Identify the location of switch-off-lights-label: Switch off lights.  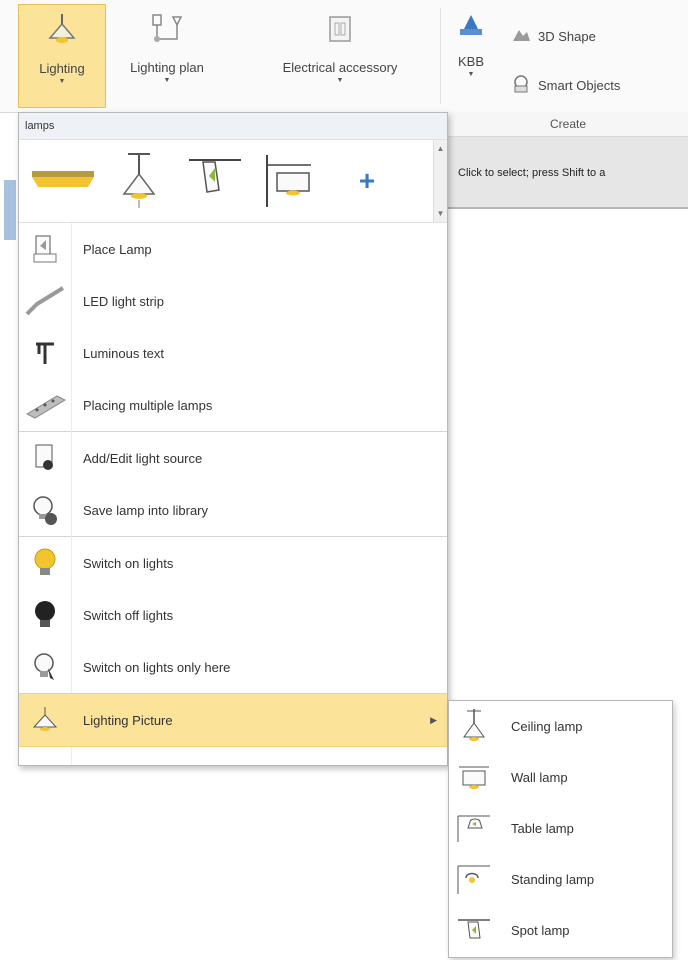
(128, 615).